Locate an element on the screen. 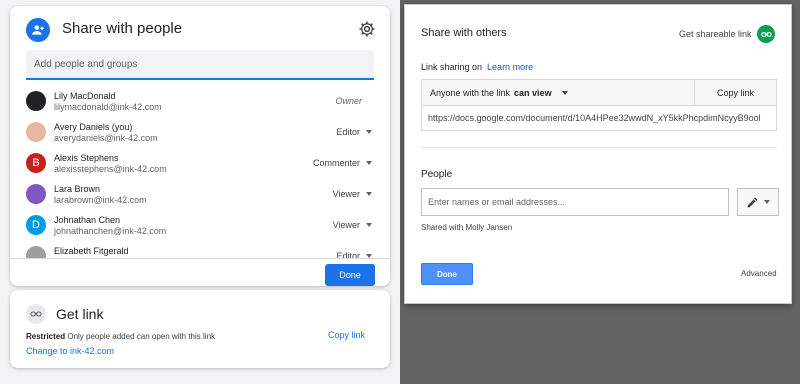 The width and height of the screenshot is (800, 384). owner-label: Owner is located at coordinates (348, 101).